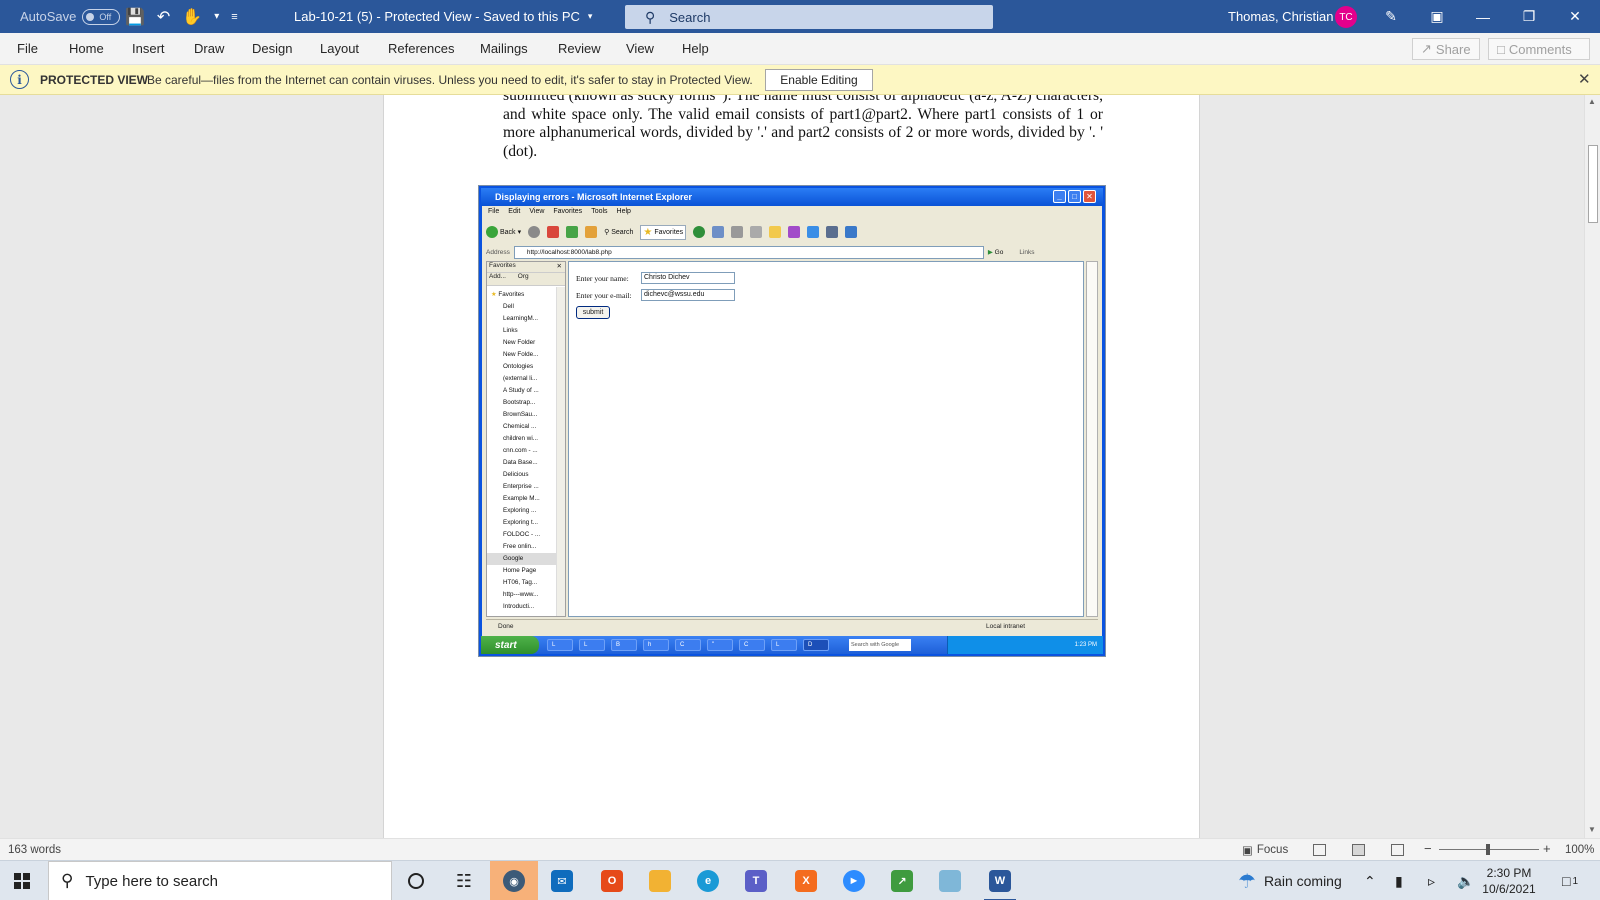 This screenshot has width=1600, height=900. I want to click on notification-center: □ 1, so click(1570, 880).